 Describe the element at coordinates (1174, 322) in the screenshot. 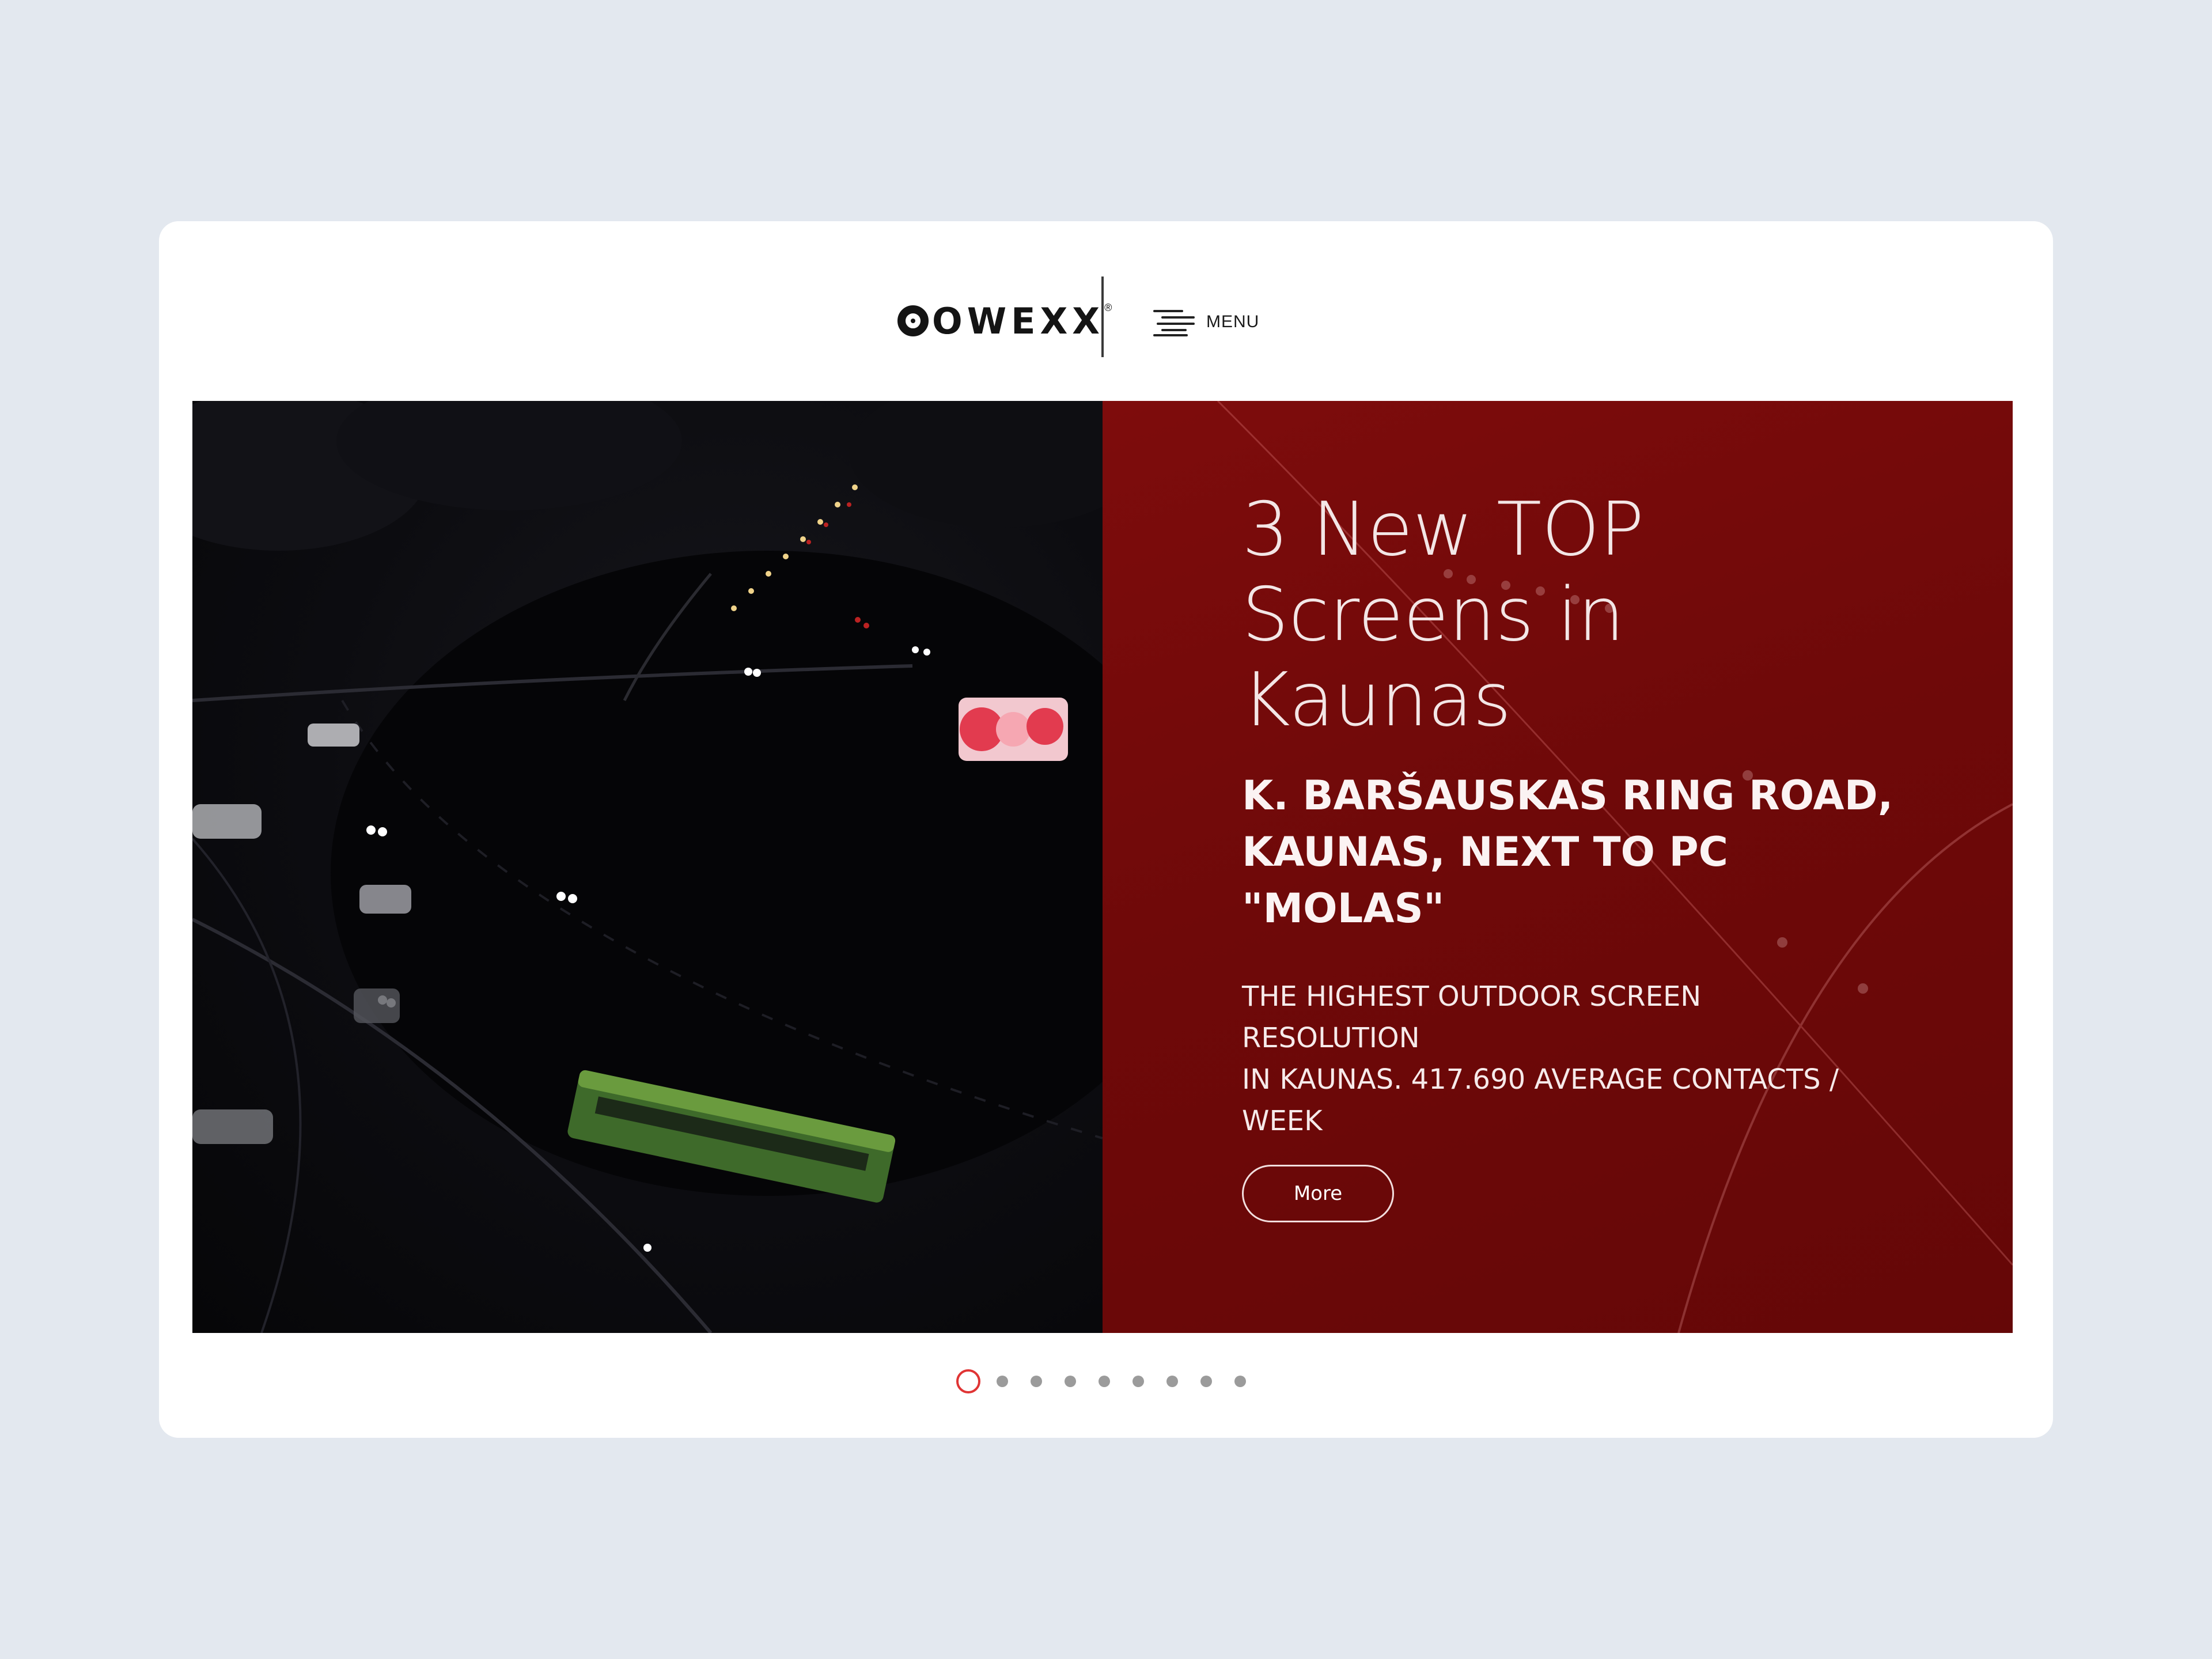

I see `hamburger-menu-icon` at that location.